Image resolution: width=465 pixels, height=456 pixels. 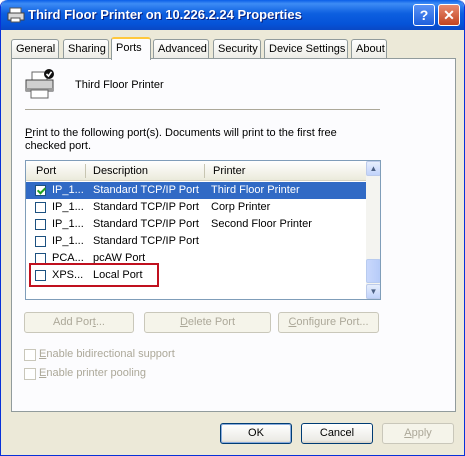 I want to click on label-part: Add Por, so click(x=73, y=322).